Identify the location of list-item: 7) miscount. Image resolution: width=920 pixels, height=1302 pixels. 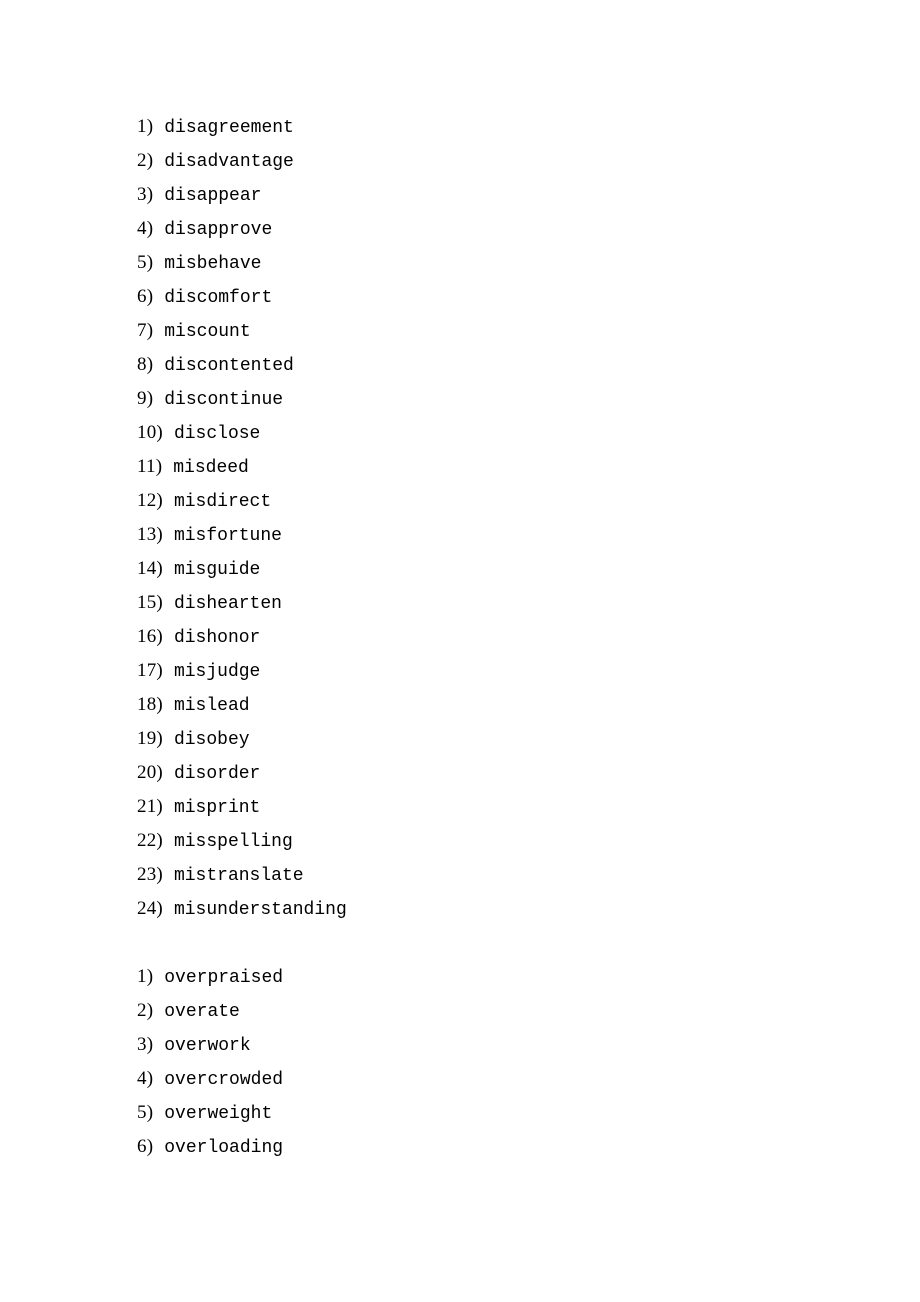
(528, 331).